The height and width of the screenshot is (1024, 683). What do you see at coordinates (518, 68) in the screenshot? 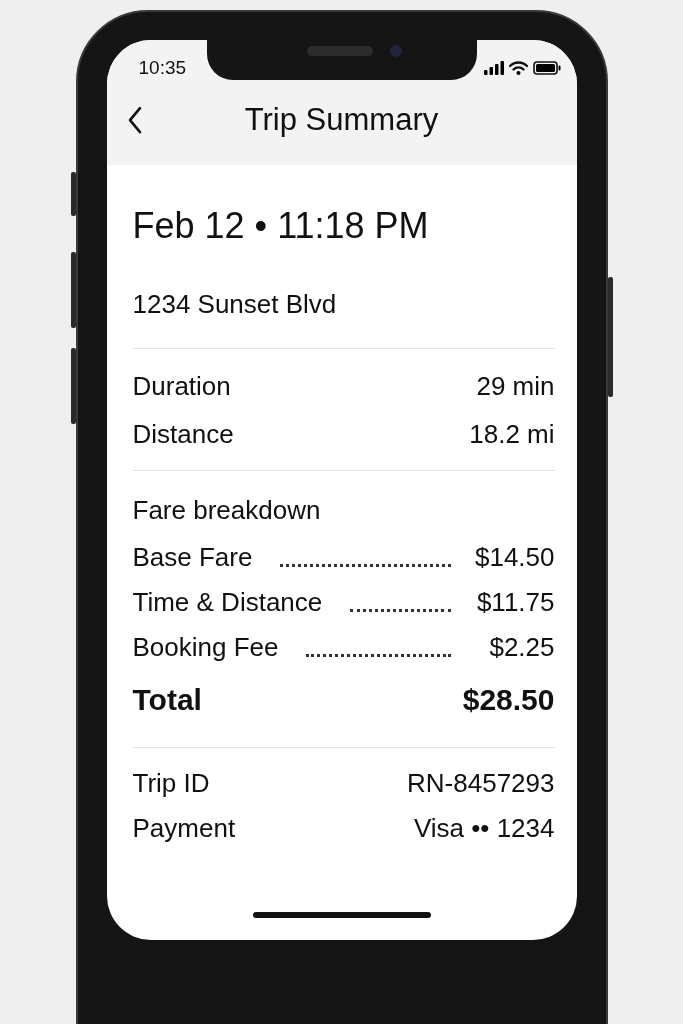
I see `wifi-icon` at bounding box center [518, 68].